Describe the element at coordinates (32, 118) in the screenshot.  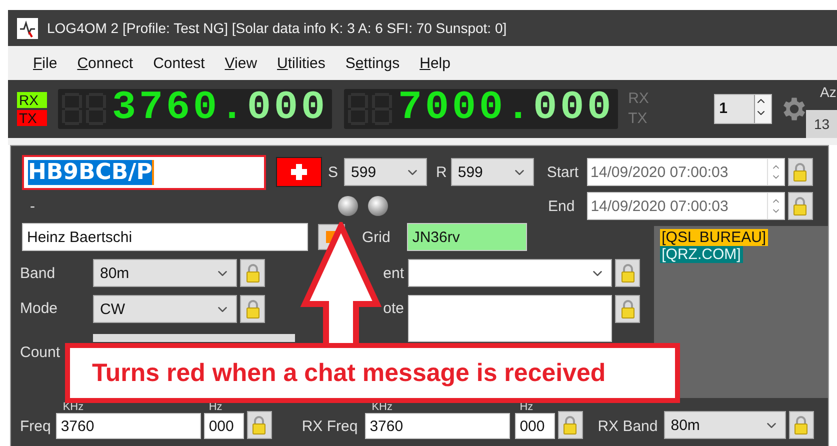
I see `status-indicator: TX` at that location.